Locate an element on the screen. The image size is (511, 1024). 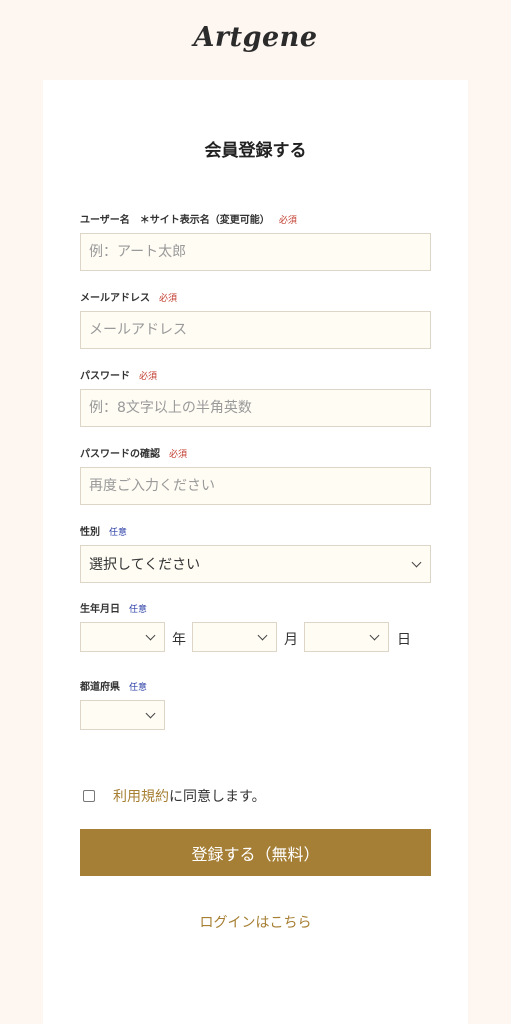
terms-agreement: 利用規約 に同意します。 is located at coordinates (174, 796).